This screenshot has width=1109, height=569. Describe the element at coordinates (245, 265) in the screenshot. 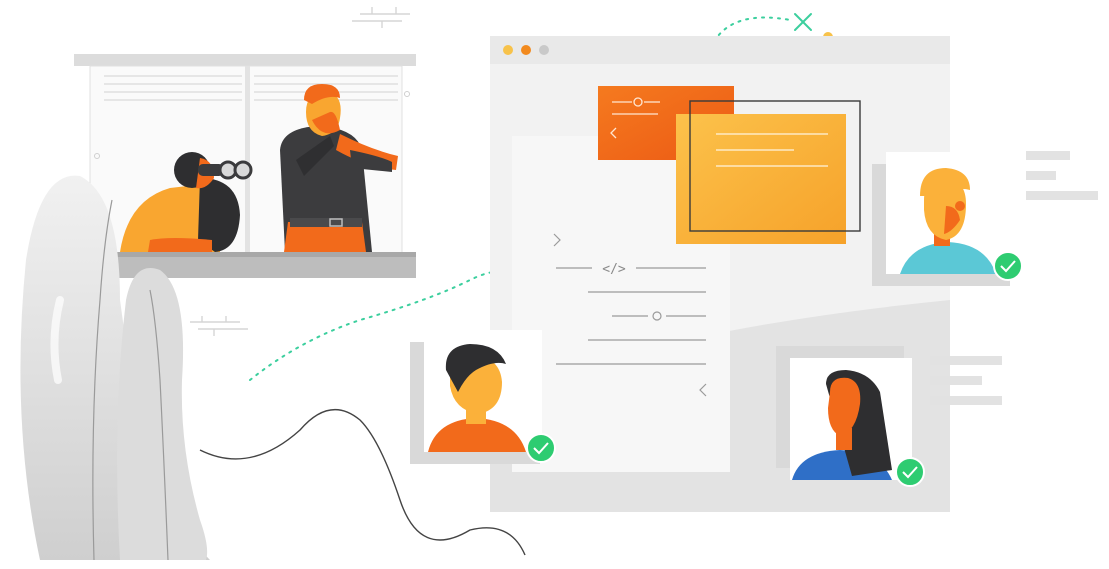

I see `balcony-ledge` at that location.